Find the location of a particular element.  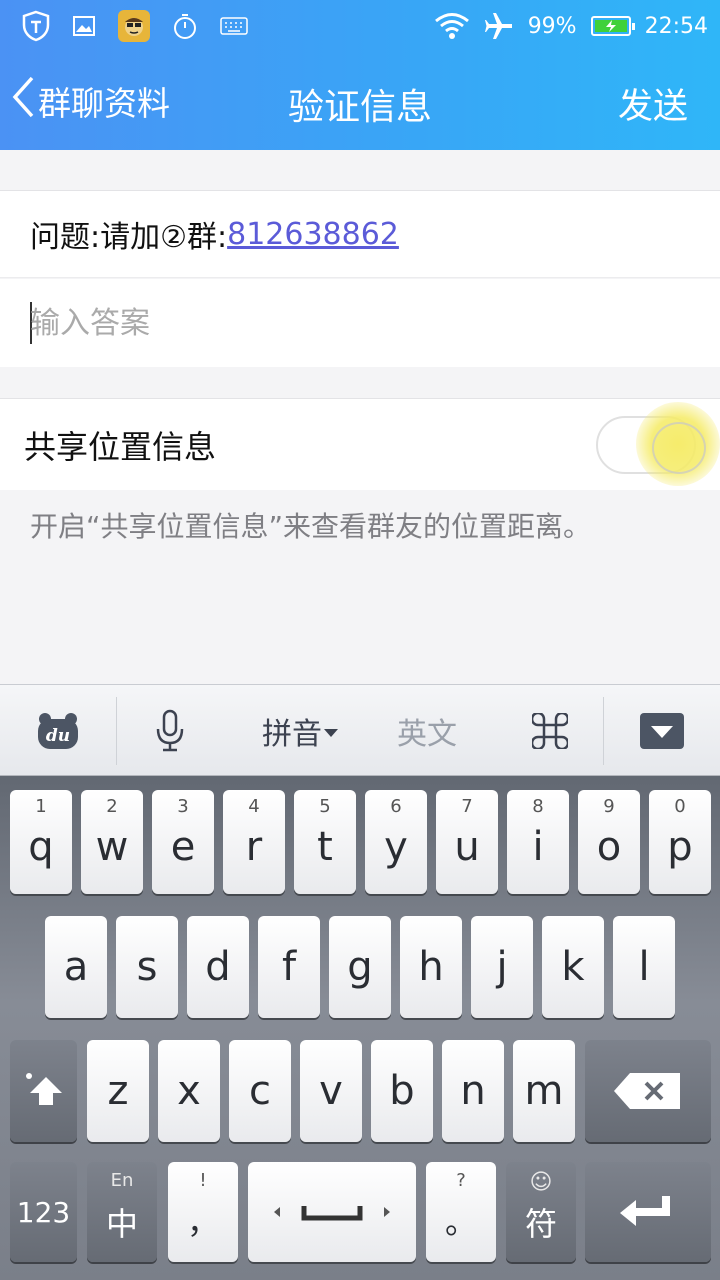

key-s: s is located at coordinates (147, 967).